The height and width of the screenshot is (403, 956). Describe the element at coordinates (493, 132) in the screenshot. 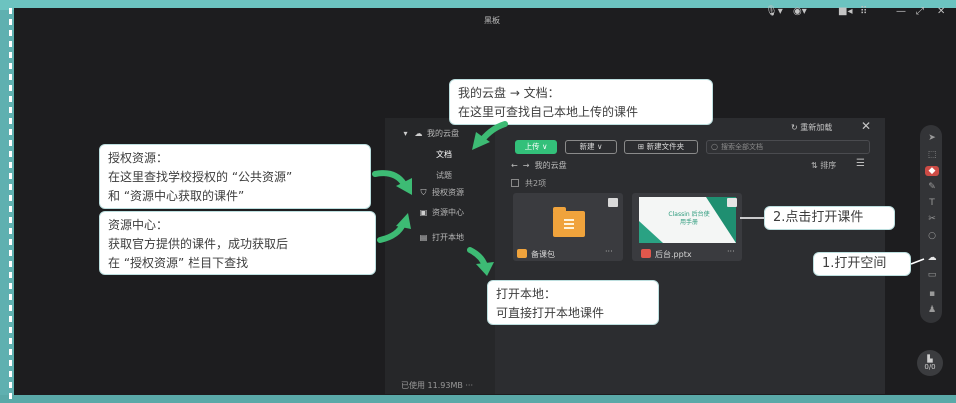

I see `arrow-to-documents` at that location.